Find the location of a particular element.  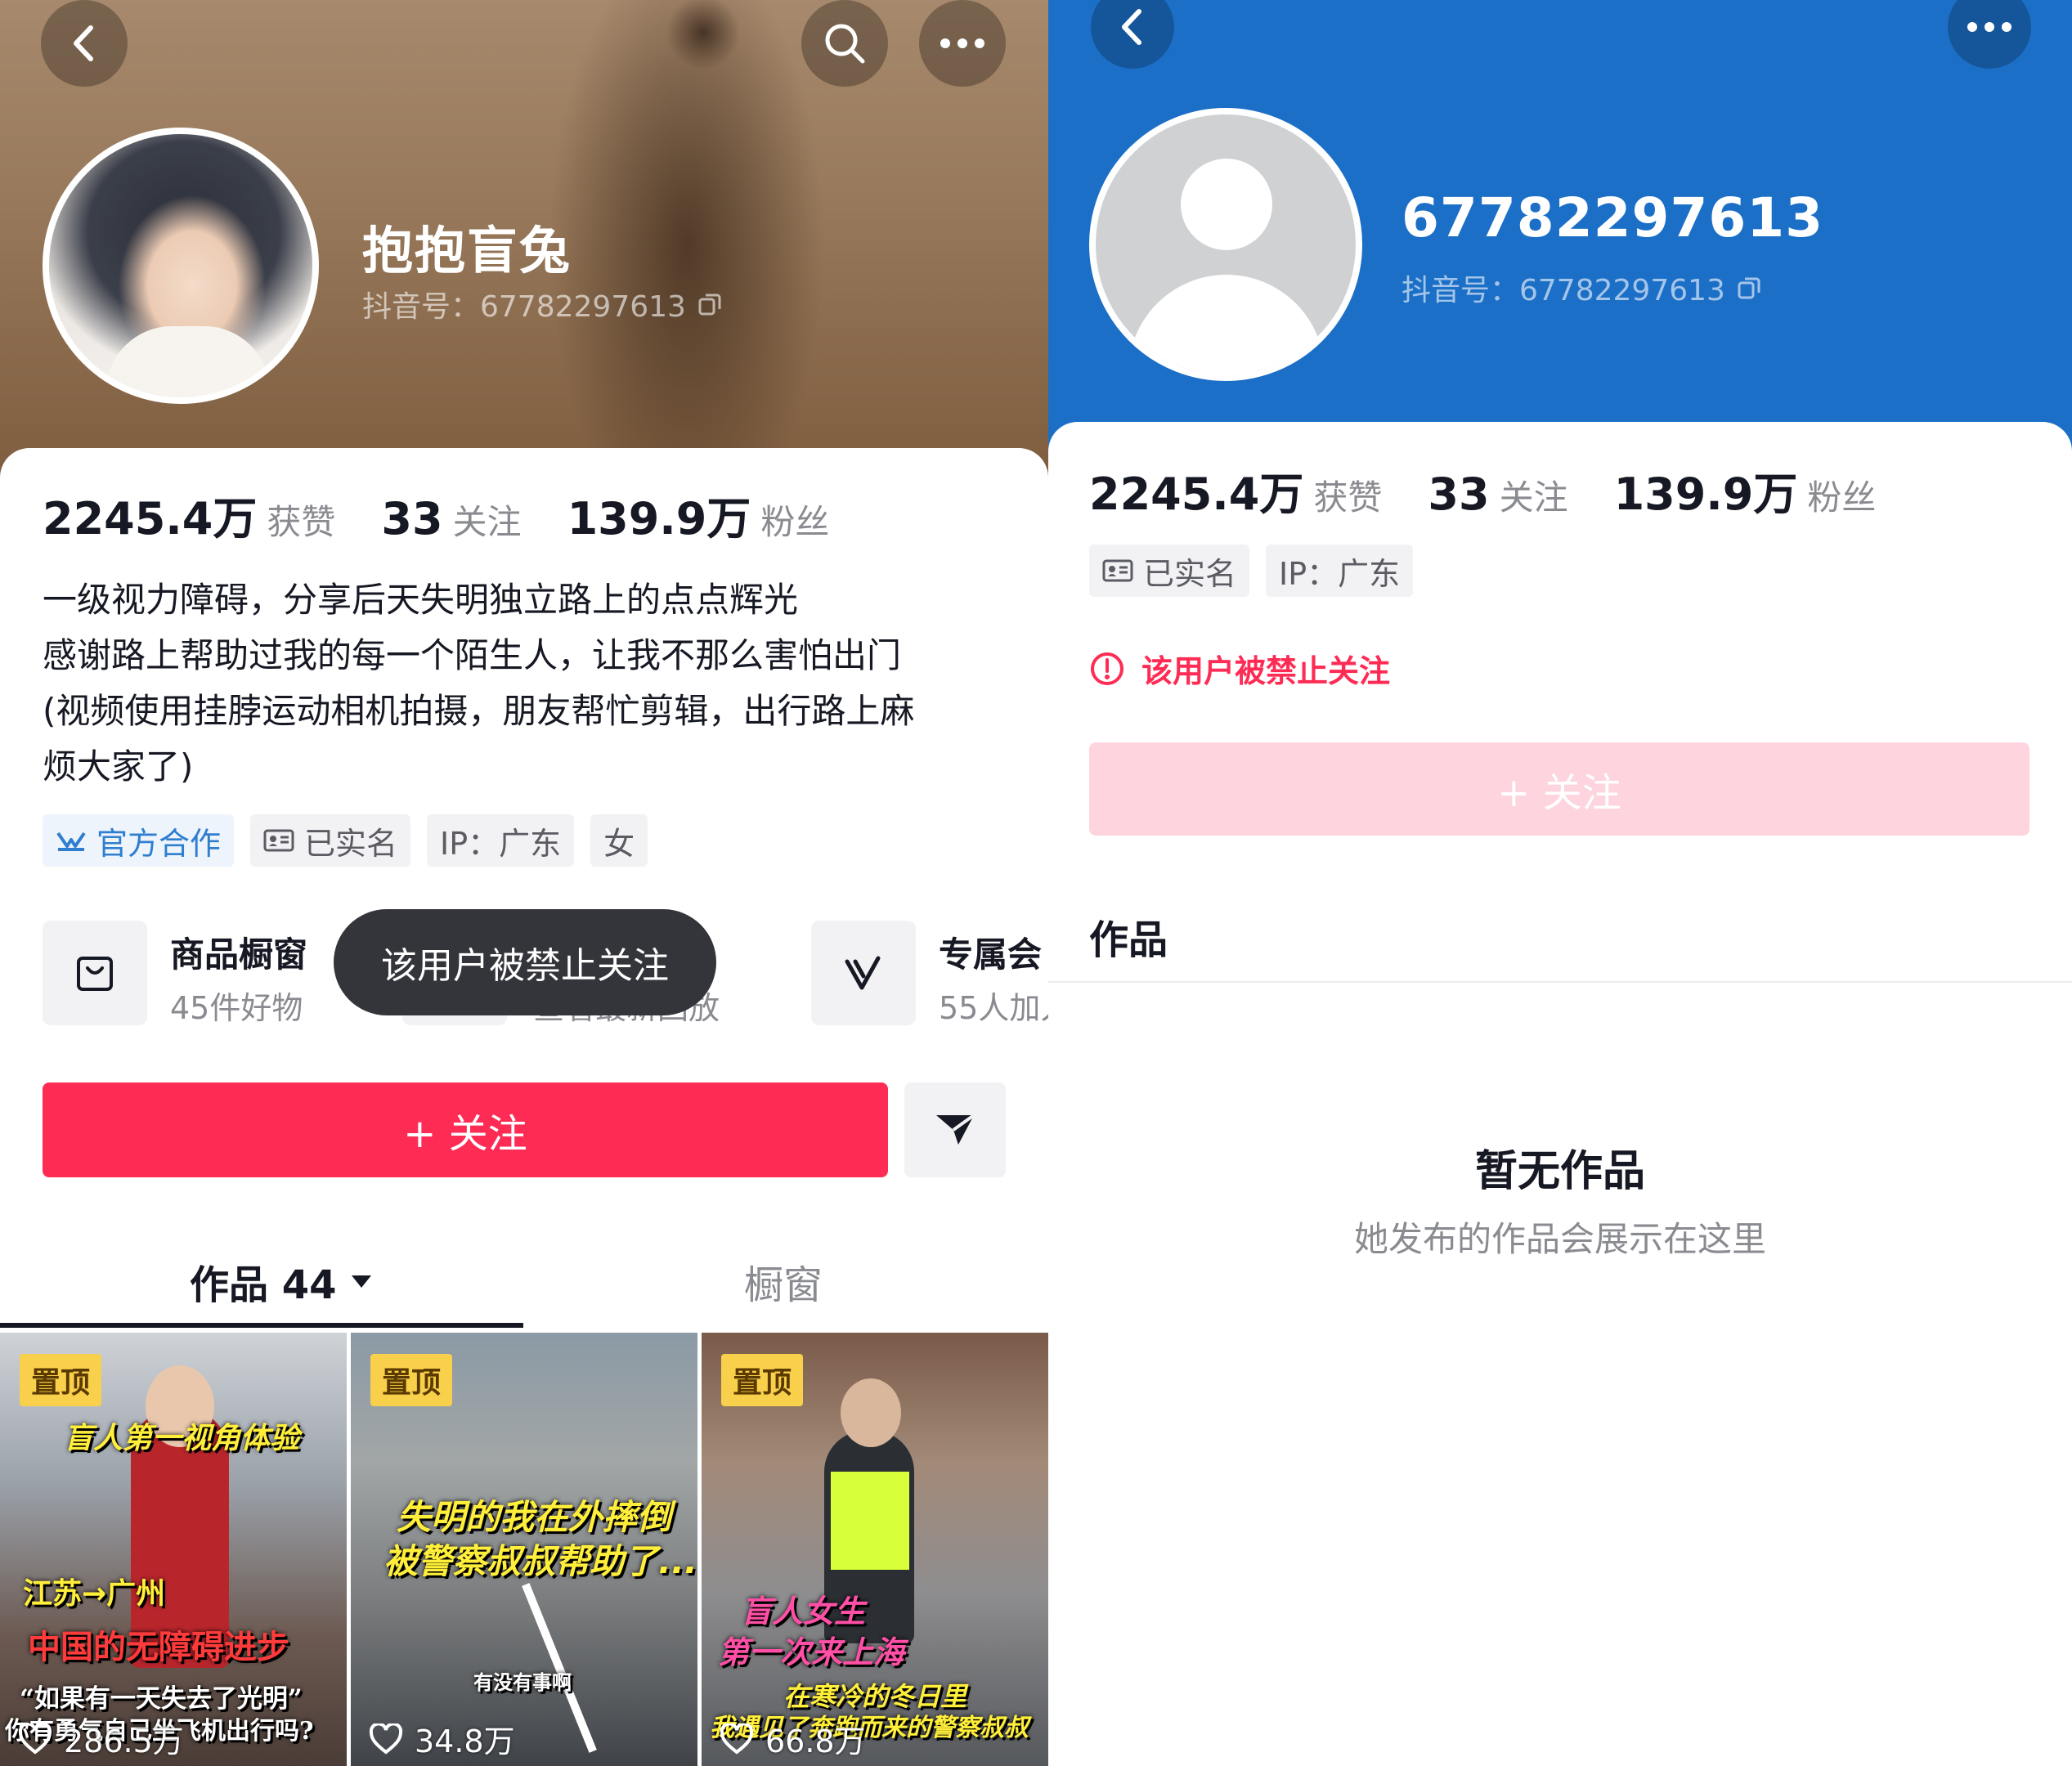

video-caption: 盲人第一视角体验 is located at coordinates (182, 1438).